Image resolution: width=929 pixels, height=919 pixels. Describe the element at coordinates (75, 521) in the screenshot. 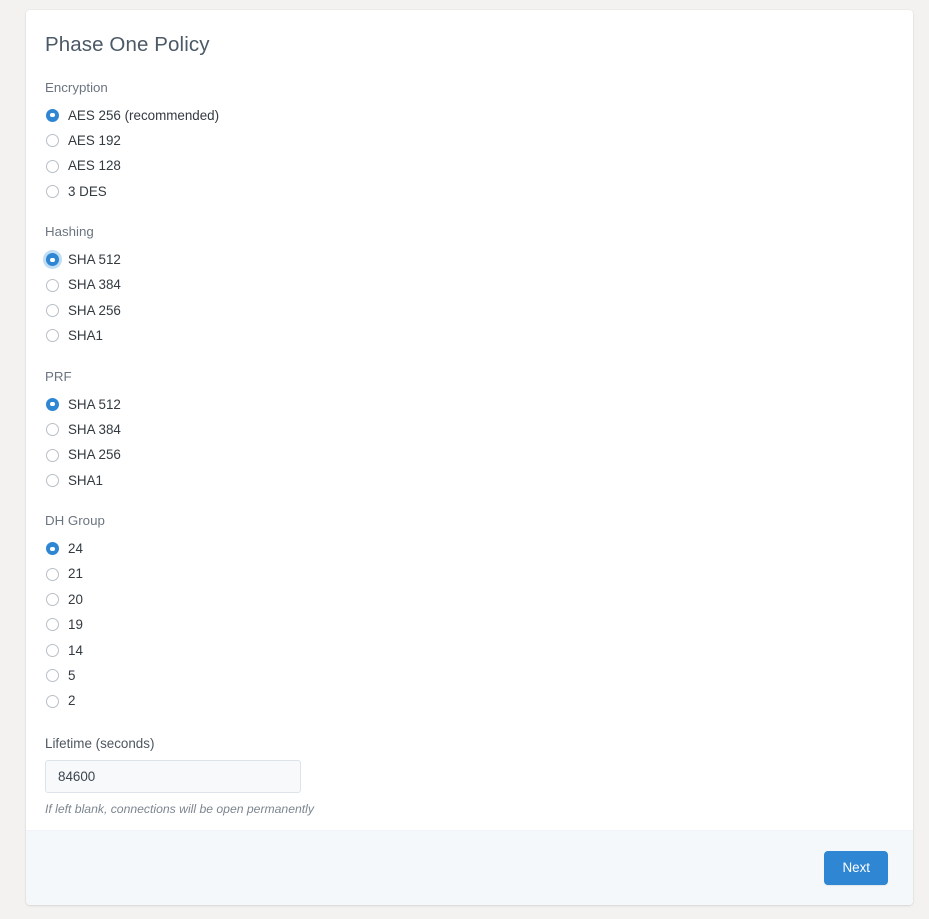

I see `group-label-dh-group: DH Group` at that location.